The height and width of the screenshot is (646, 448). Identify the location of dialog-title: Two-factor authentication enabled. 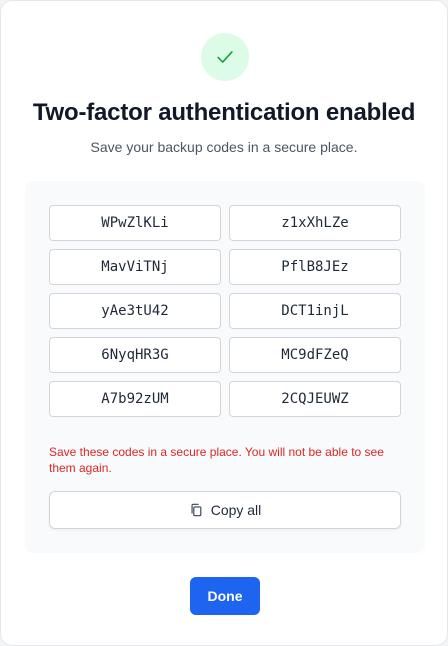
(224, 112).